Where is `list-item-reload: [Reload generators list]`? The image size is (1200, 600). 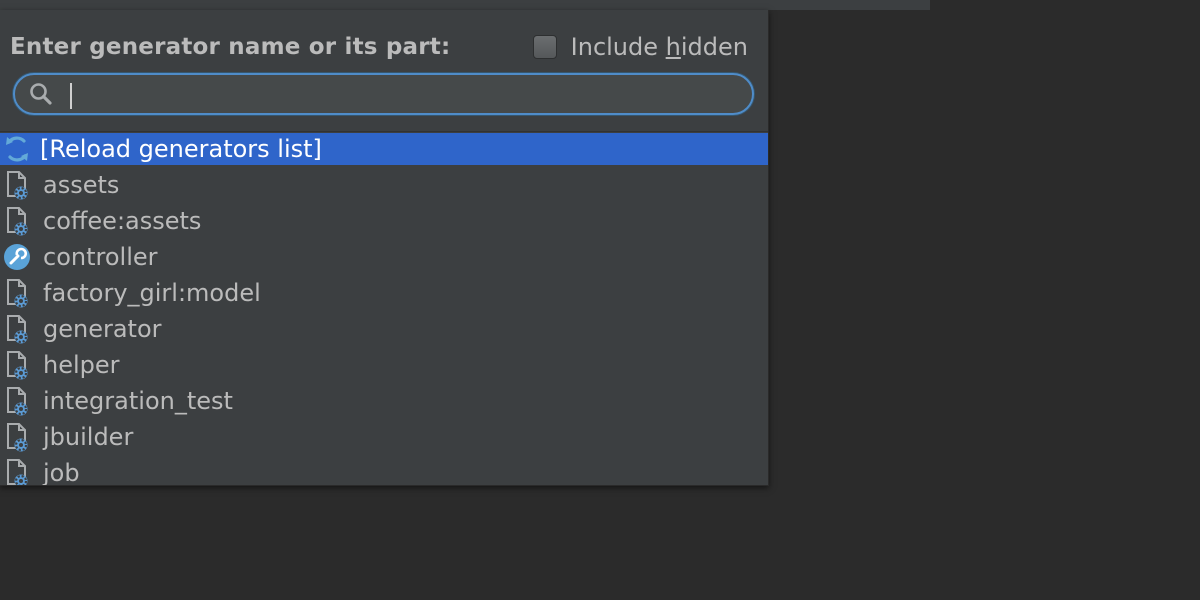 list-item-reload: [Reload generators list] is located at coordinates (384, 149).